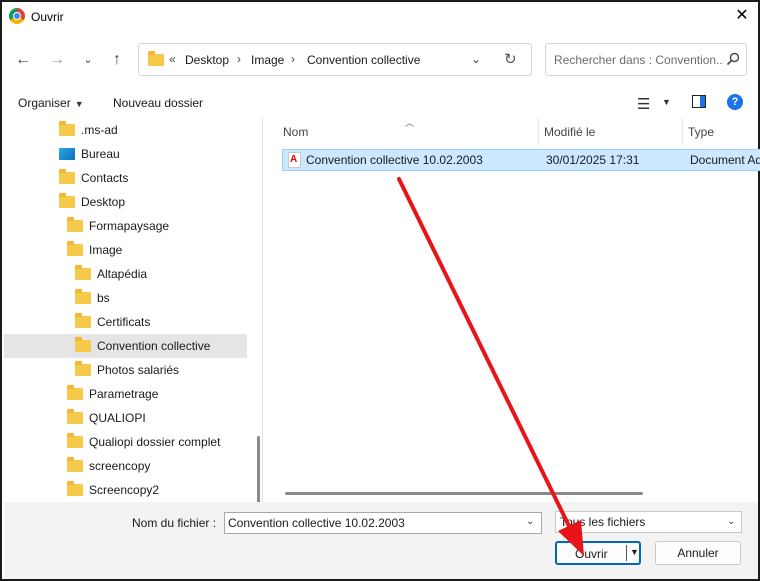 This screenshot has height=581, width=760. What do you see at coordinates (464, 493) in the screenshot?
I see `horizontal-scrollbar` at bounding box center [464, 493].